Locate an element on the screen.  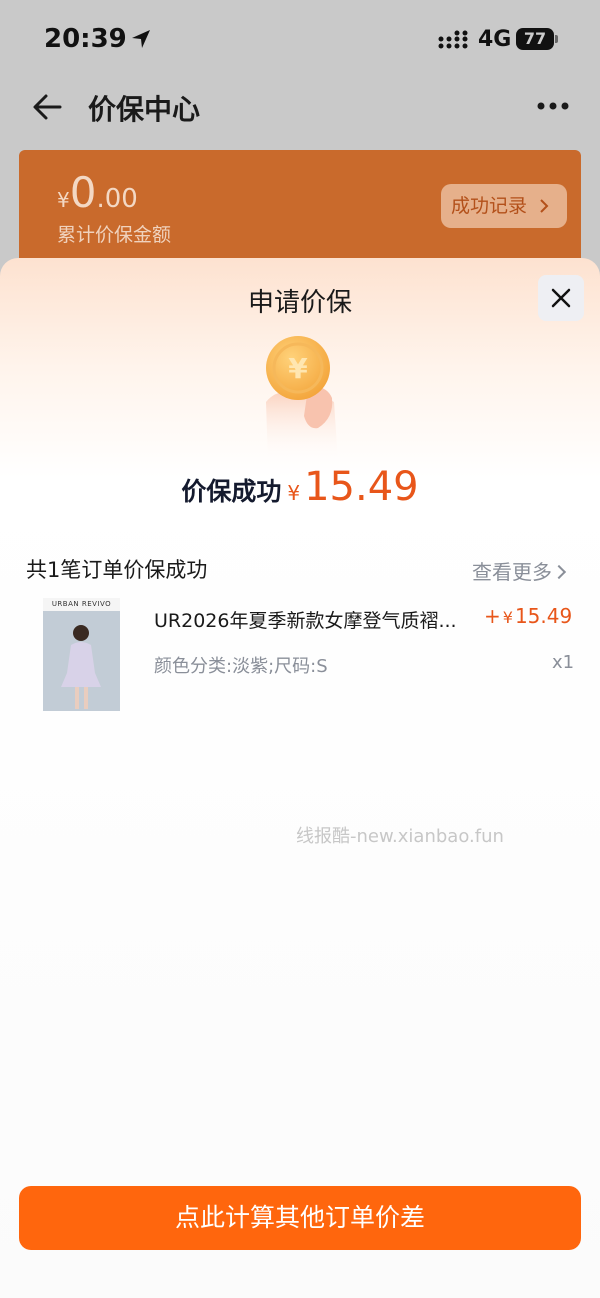
more-options-icon is located at coordinates (553, 106).